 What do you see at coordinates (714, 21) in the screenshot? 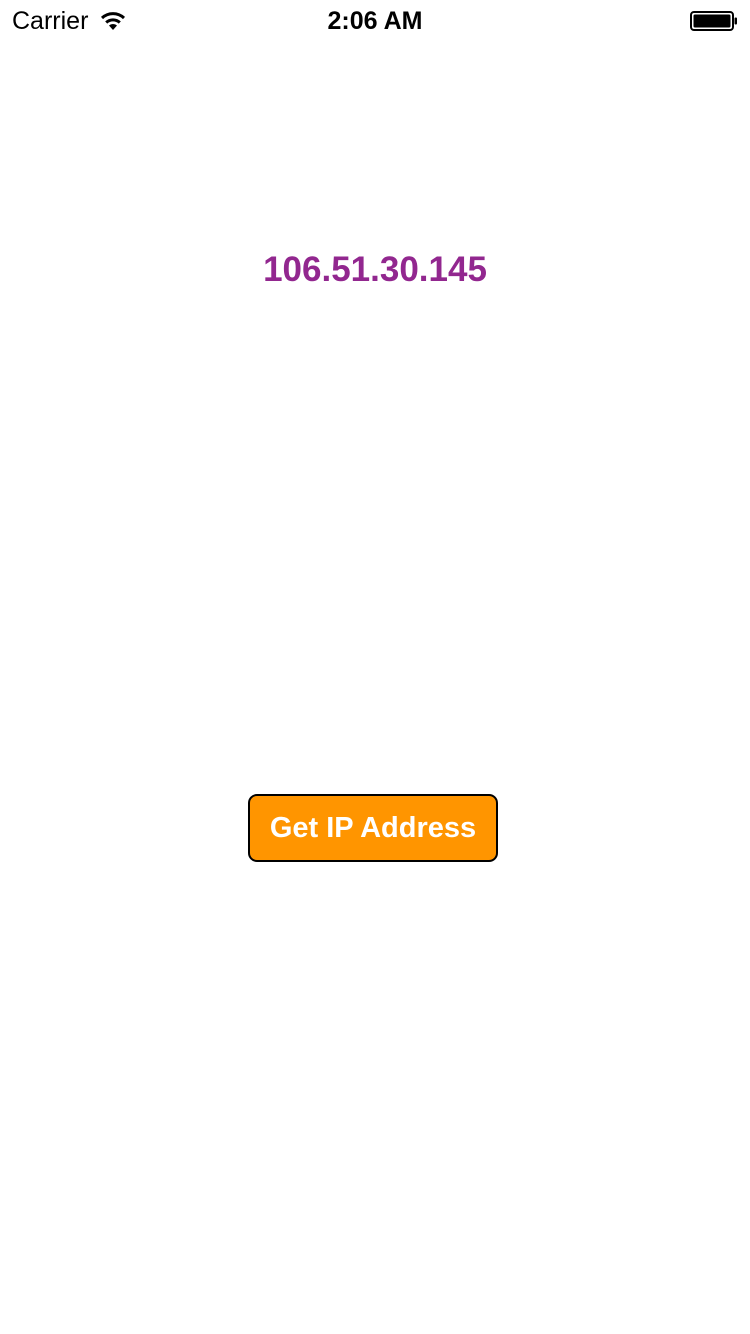
I see `battery-full-icon` at bounding box center [714, 21].